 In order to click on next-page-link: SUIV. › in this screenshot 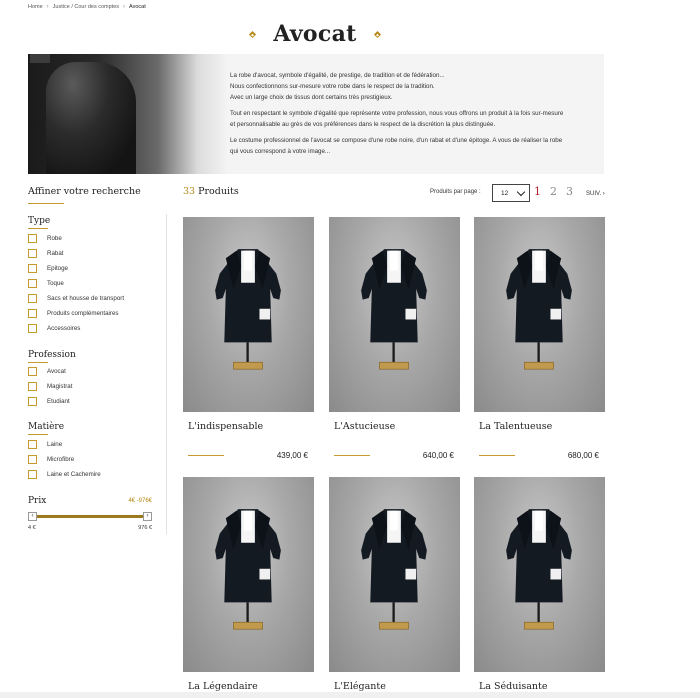, I will do `click(595, 194)`.